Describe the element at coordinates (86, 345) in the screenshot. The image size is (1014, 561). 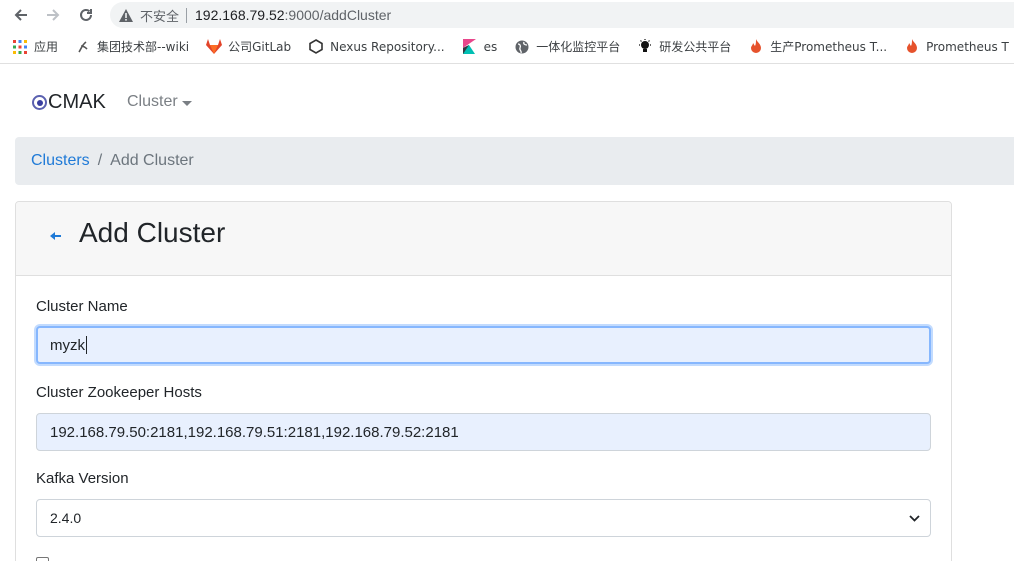
I see `text-cursor` at that location.